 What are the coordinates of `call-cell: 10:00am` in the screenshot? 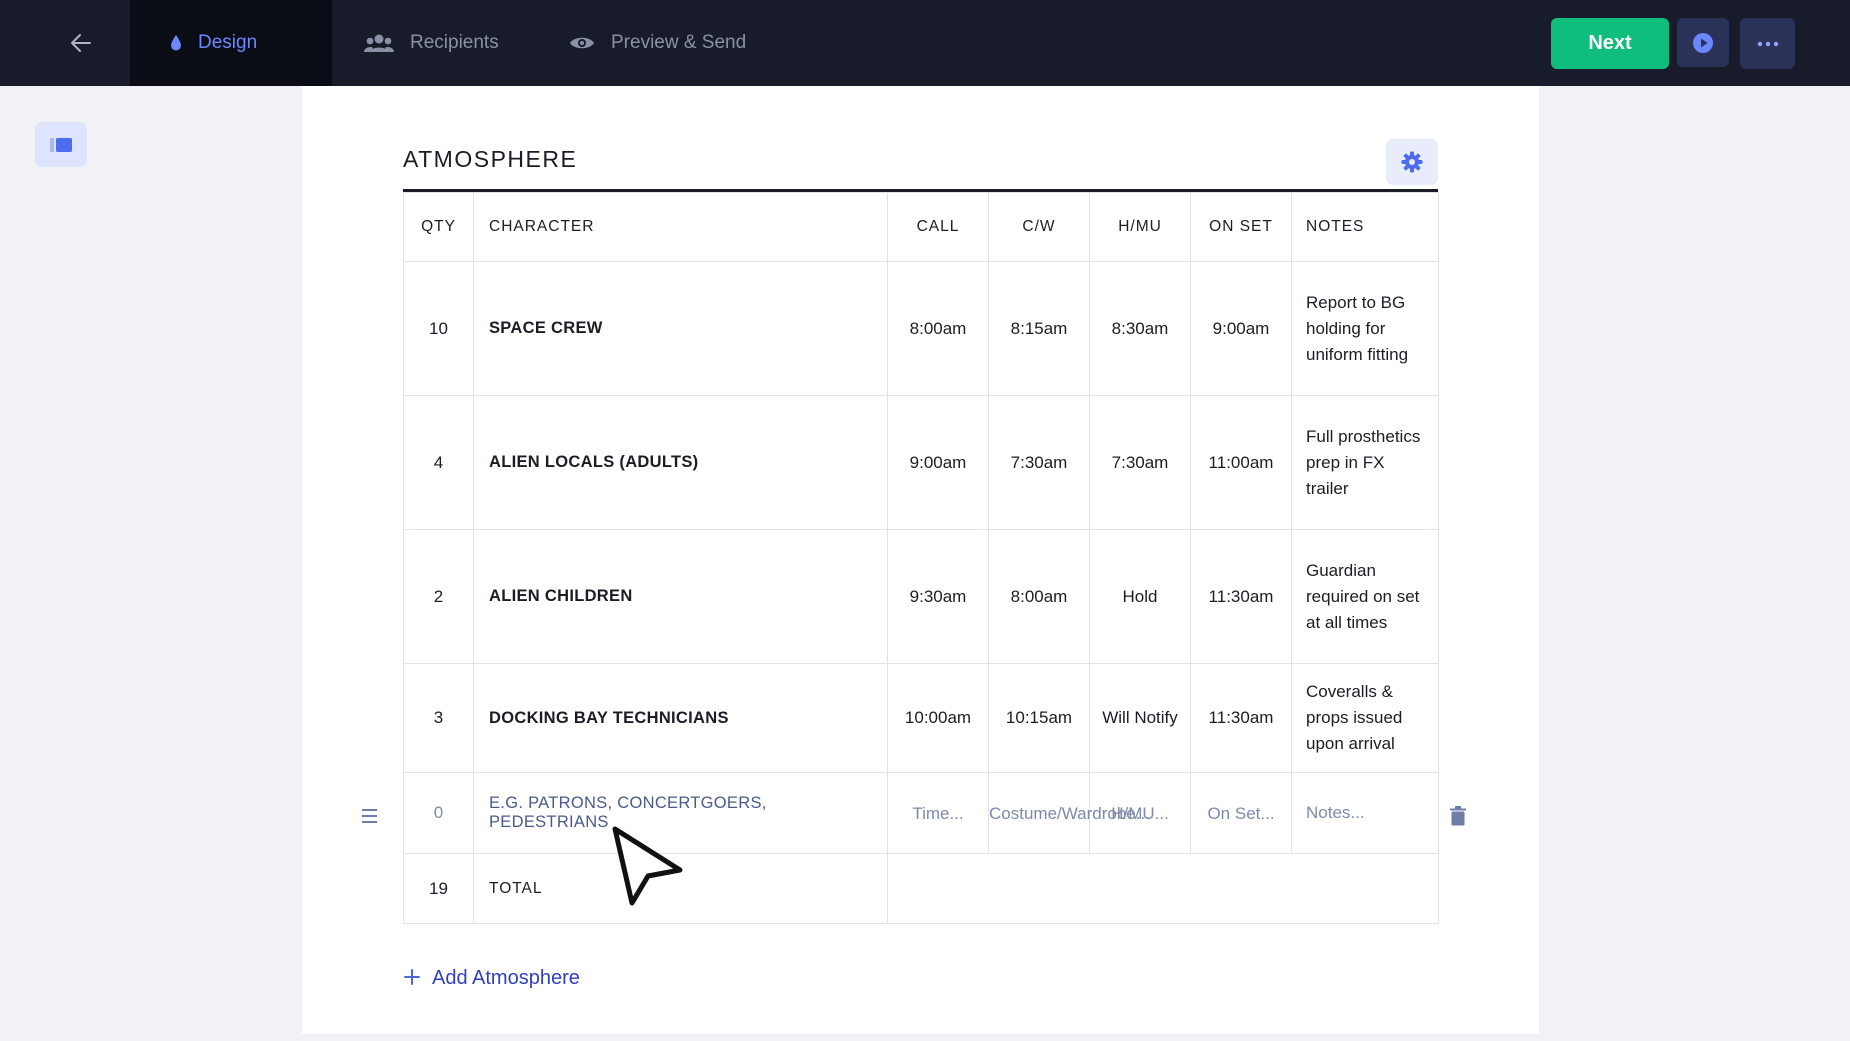 It's located at (938, 718).